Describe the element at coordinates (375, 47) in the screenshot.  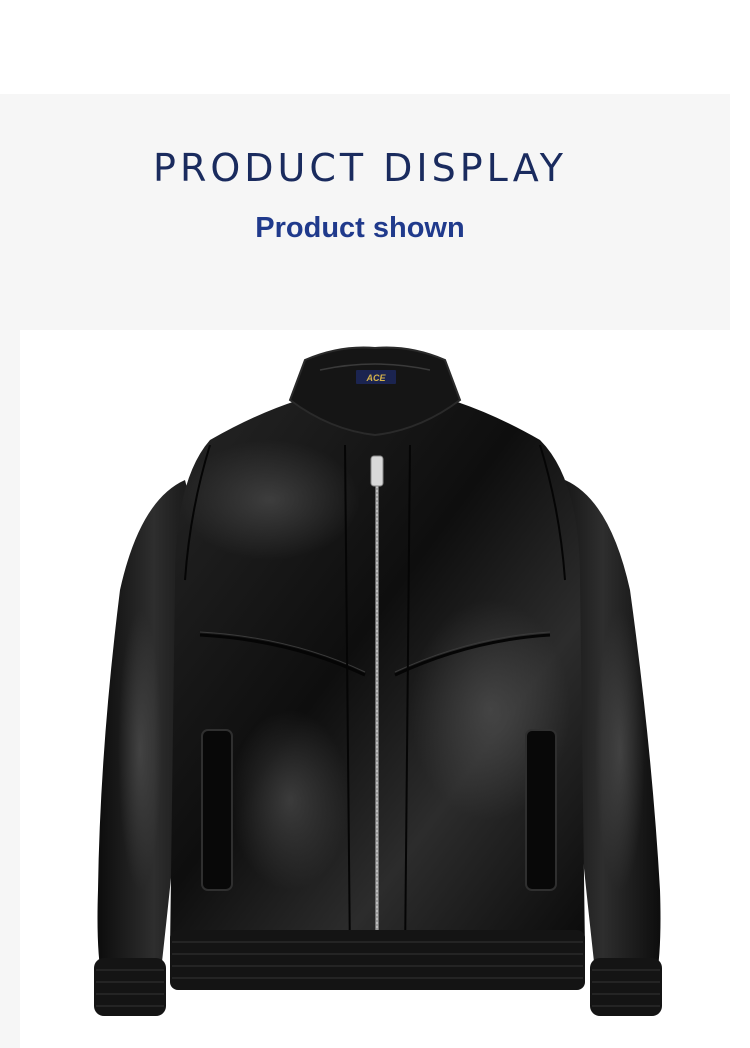
I see `top-whitespace` at that location.